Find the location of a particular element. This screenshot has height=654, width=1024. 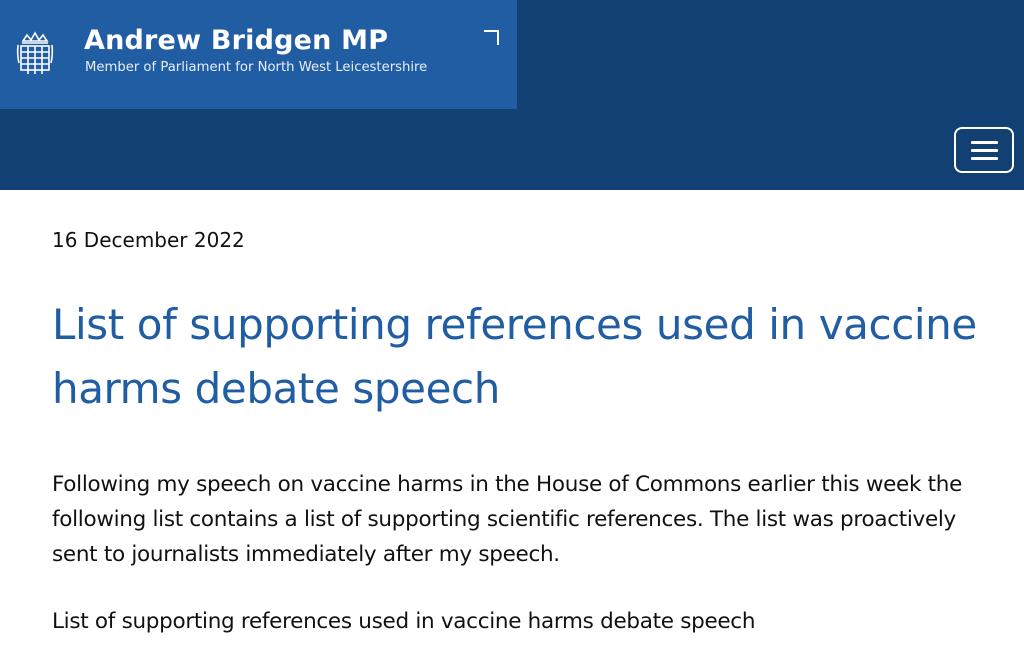

site-title: Andrew Bridgen MP is located at coordinates (236, 40).